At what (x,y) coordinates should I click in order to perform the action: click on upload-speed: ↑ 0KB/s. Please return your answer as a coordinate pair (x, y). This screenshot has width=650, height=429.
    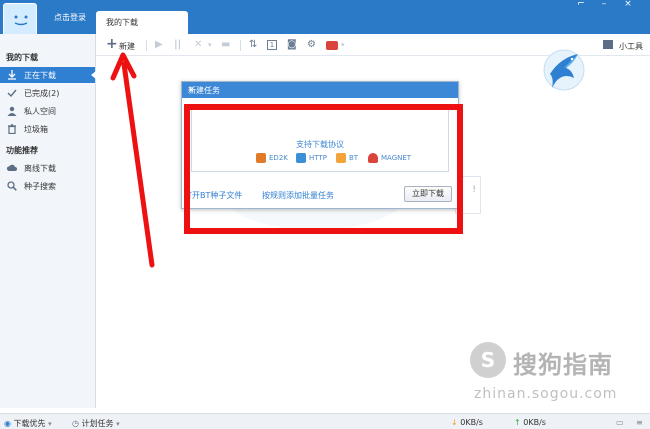
    Looking at the image, I should click on (530, 422).